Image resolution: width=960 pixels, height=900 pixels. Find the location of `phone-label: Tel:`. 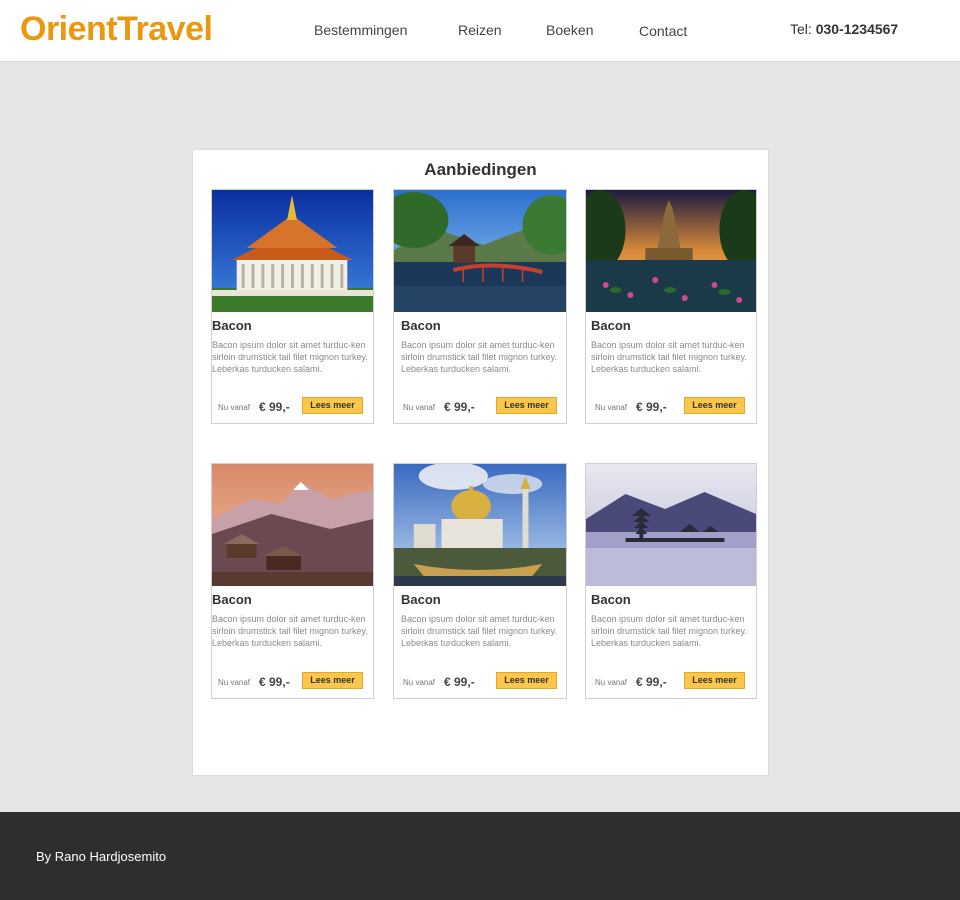

phone-label: Tel: is located at coordinates (801, 29).